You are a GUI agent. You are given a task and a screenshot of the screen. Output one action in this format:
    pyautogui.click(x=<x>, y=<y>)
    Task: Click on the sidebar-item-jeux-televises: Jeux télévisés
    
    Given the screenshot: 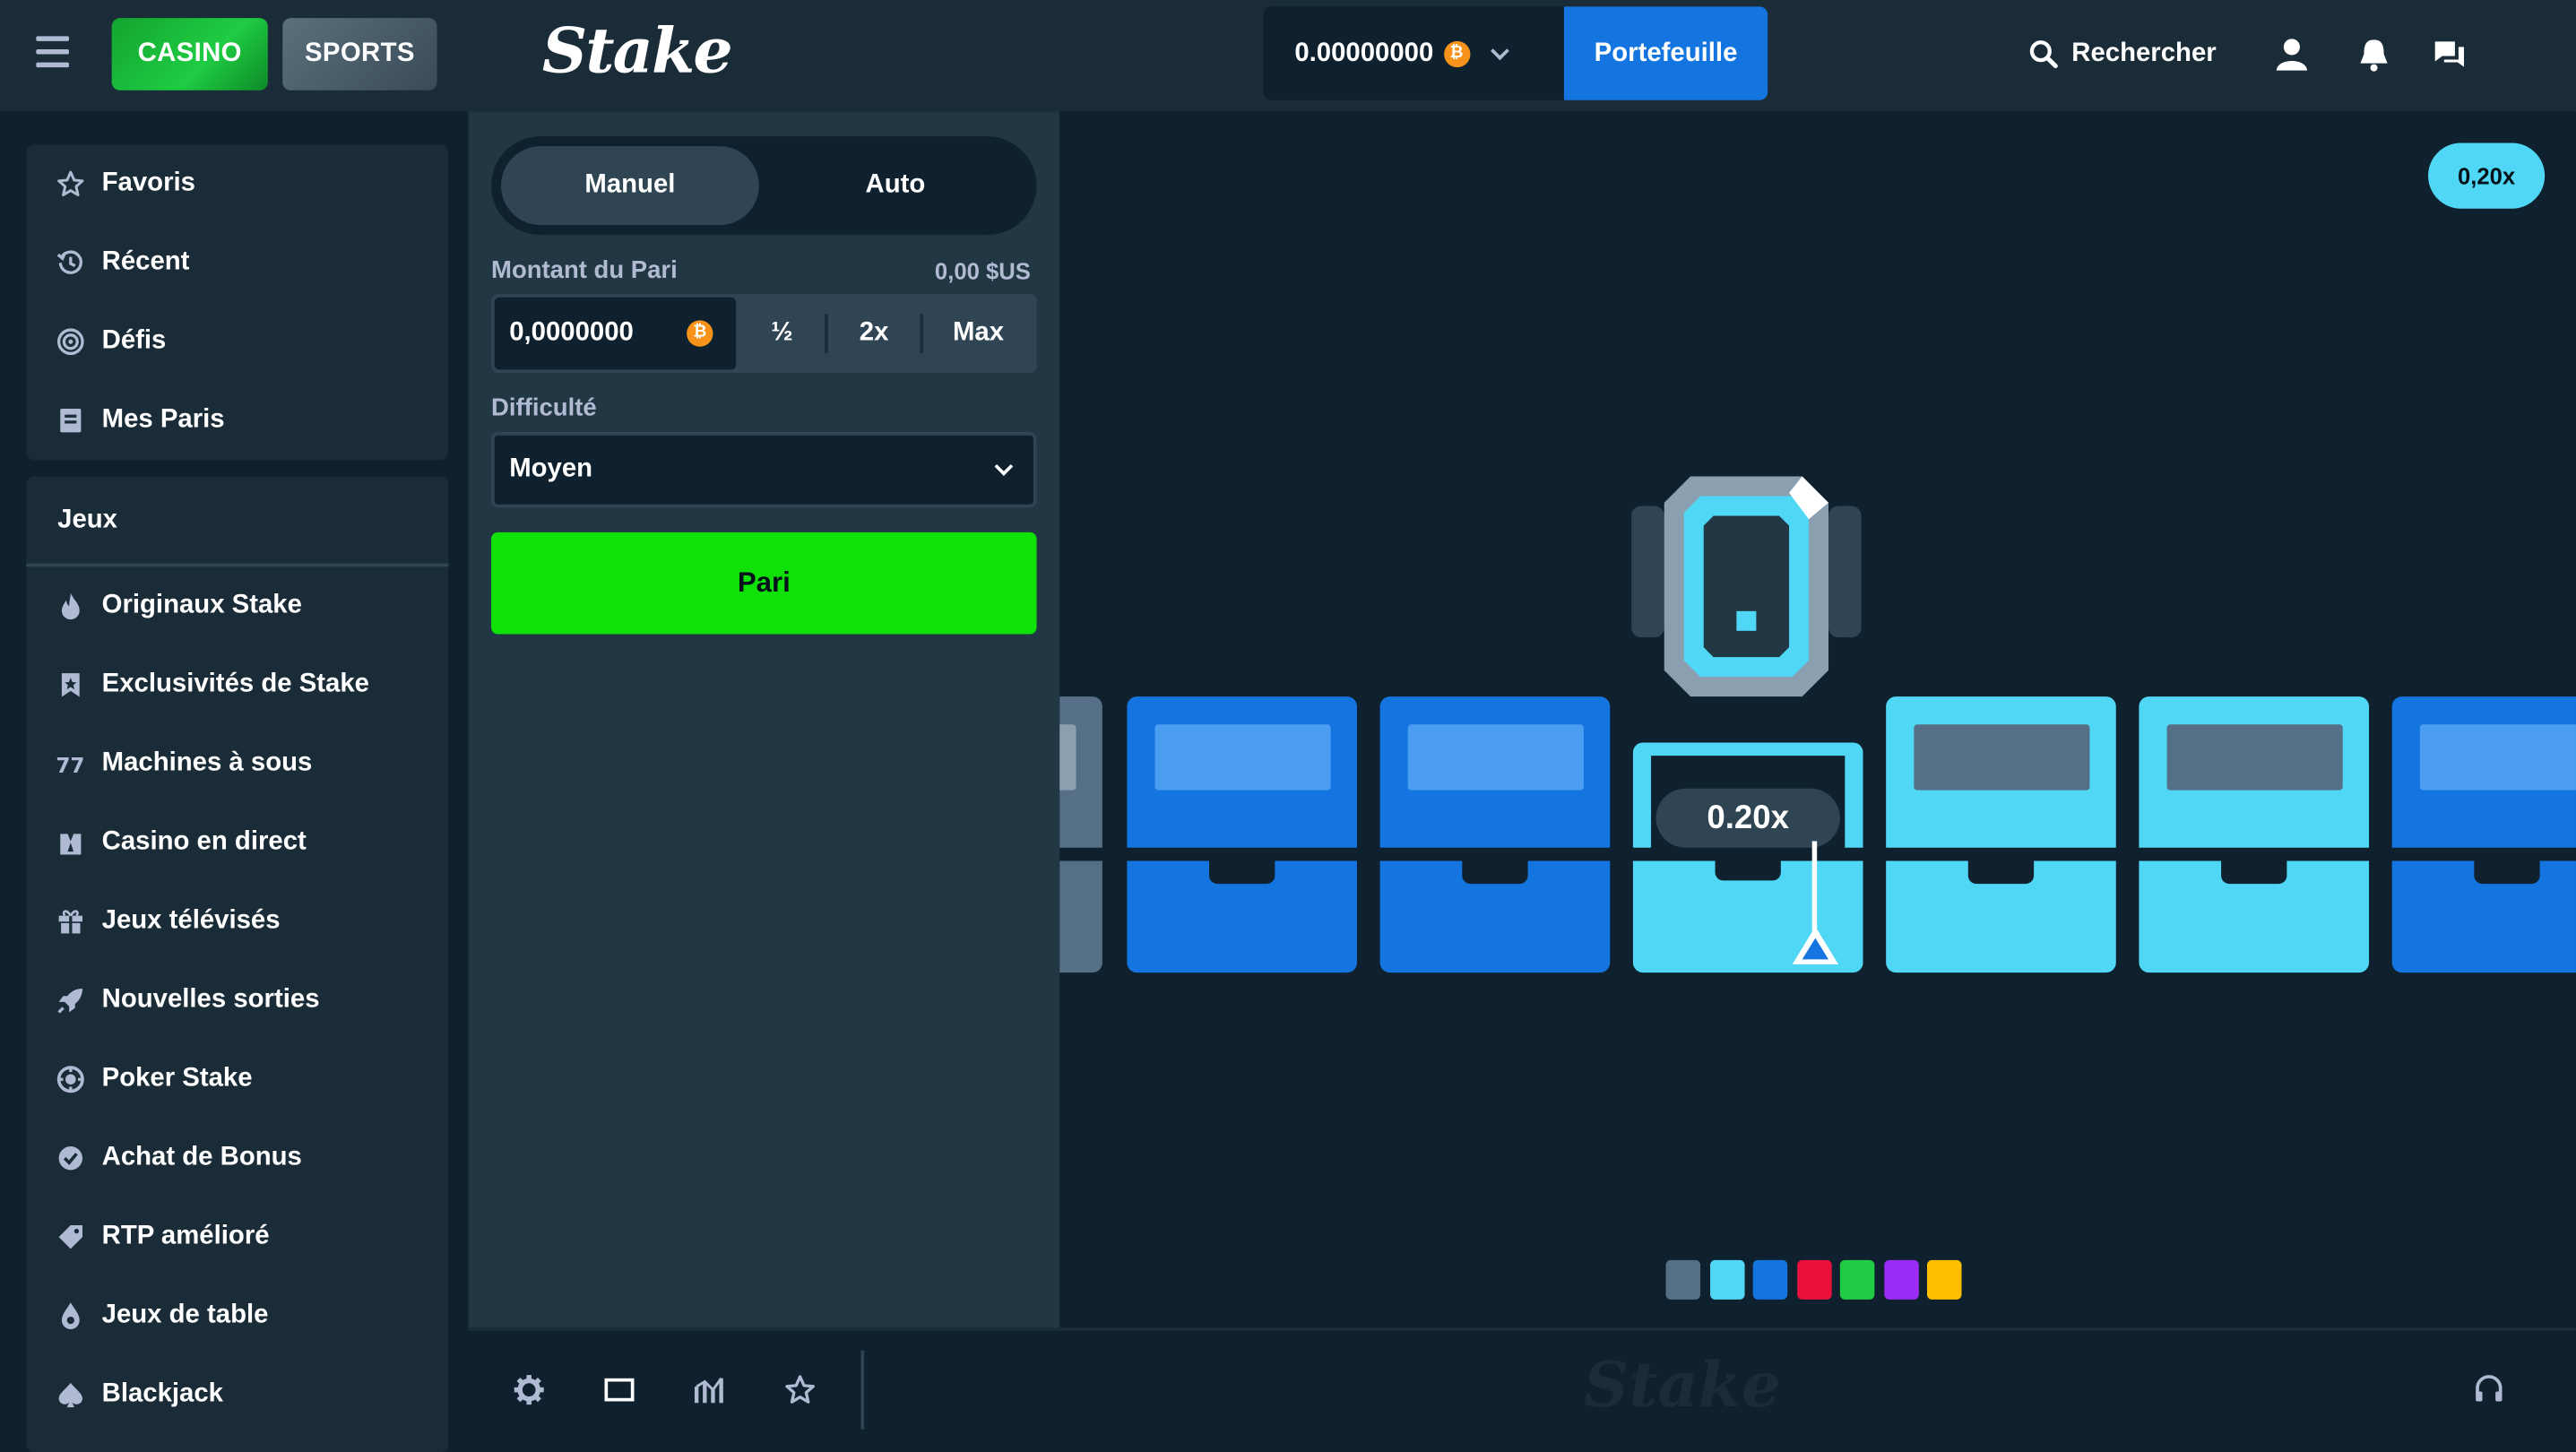 What is the action you would take?
    pyautogui.click(x=237, y=922)
    